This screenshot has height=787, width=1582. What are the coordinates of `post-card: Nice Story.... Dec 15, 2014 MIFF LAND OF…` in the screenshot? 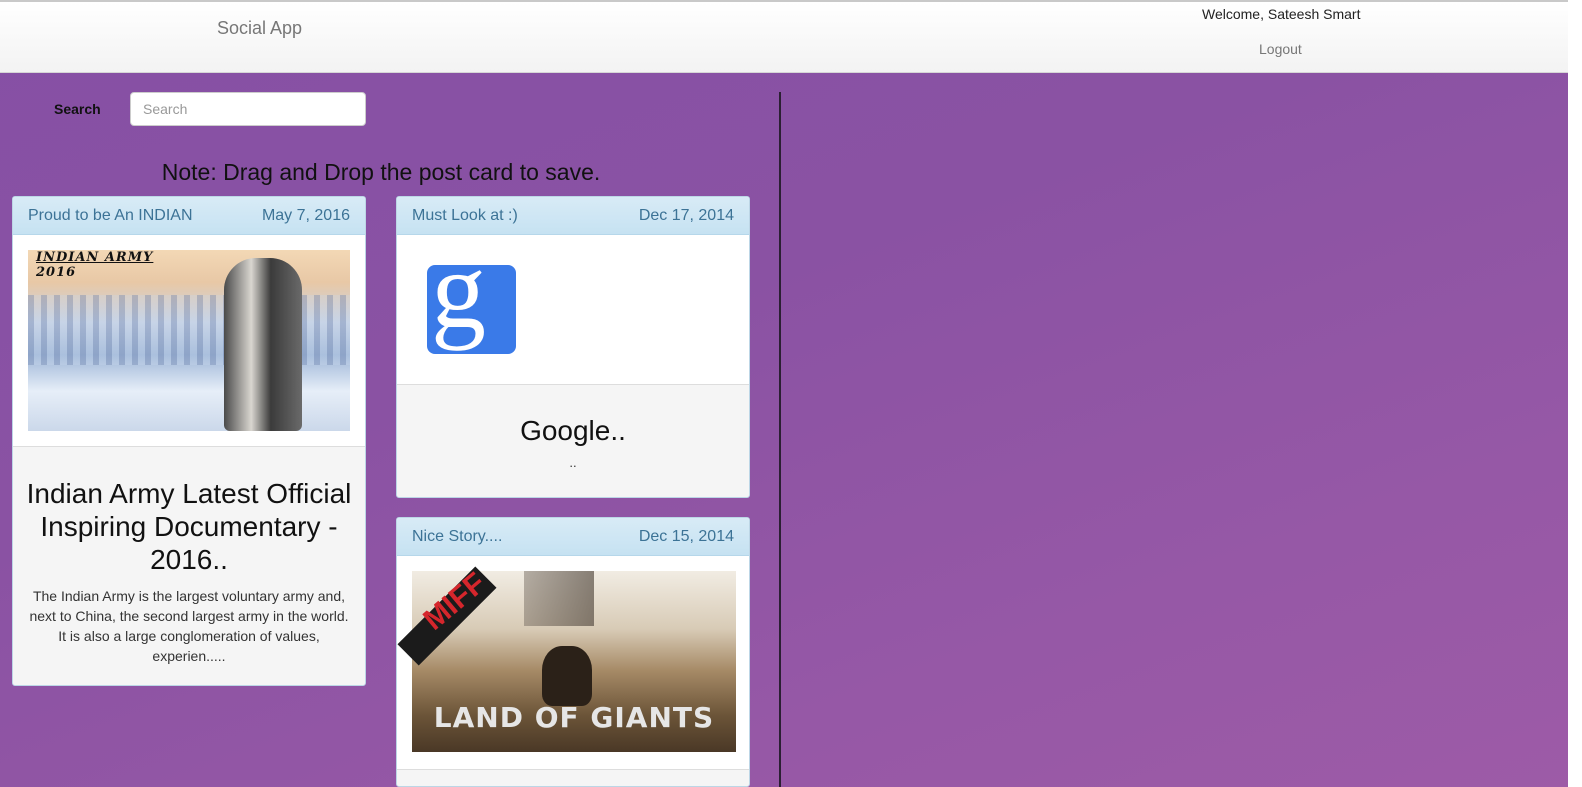 It's located at (573, 652).